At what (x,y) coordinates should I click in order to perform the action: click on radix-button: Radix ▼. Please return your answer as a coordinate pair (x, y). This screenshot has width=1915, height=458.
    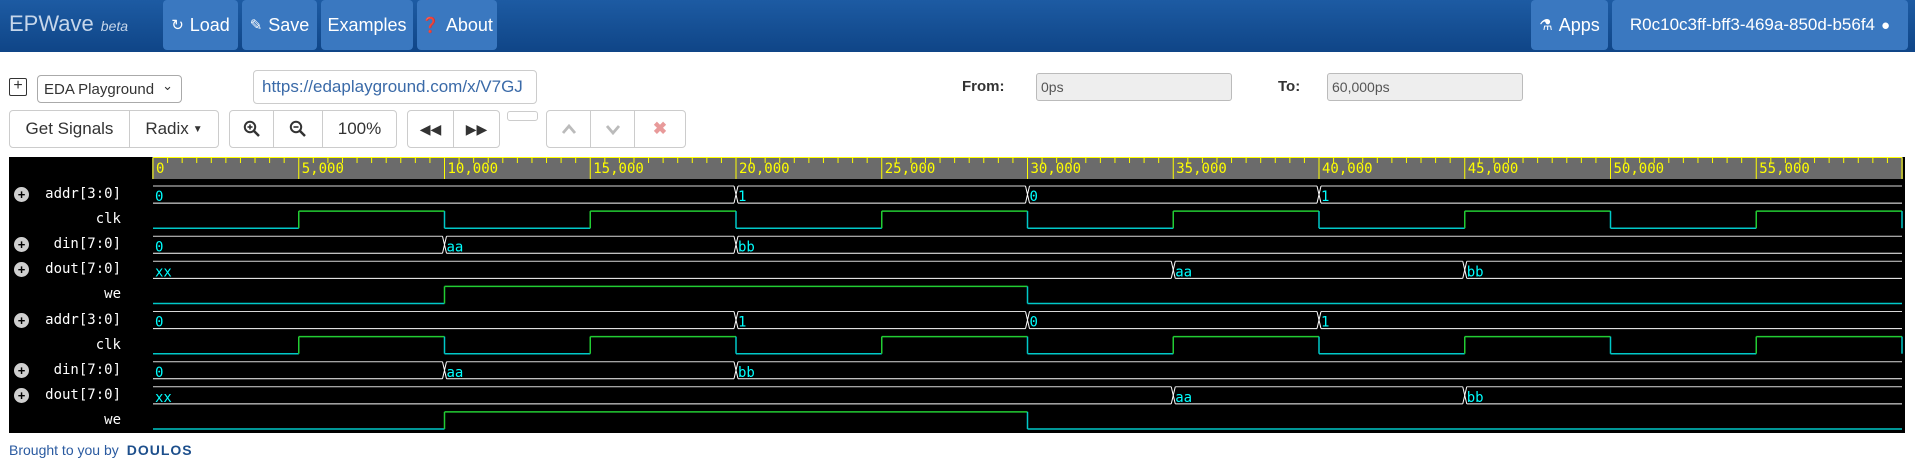
    Looking at the image, I should click on (174, 129).